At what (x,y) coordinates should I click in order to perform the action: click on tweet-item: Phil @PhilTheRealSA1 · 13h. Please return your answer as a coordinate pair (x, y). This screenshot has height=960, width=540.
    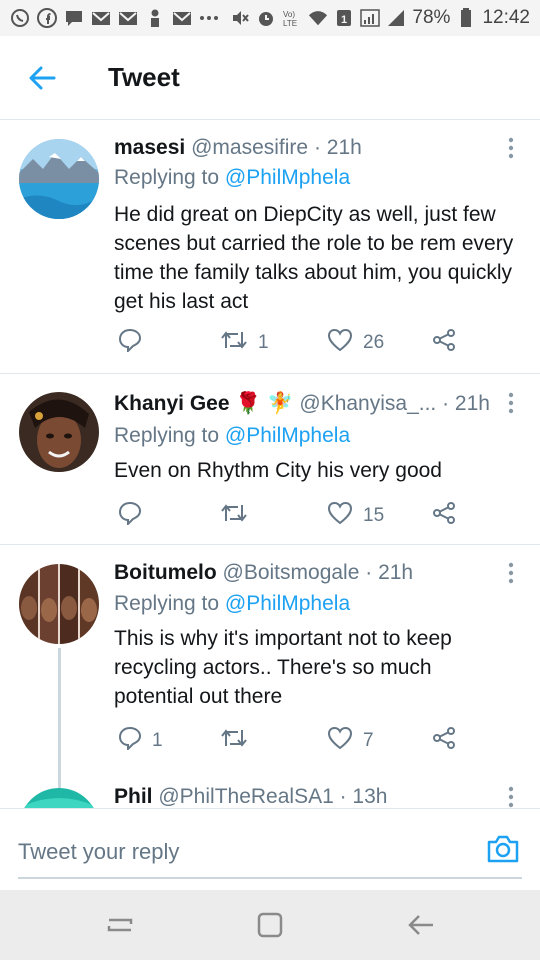
    Looking at the image, I should click on (270, 789).